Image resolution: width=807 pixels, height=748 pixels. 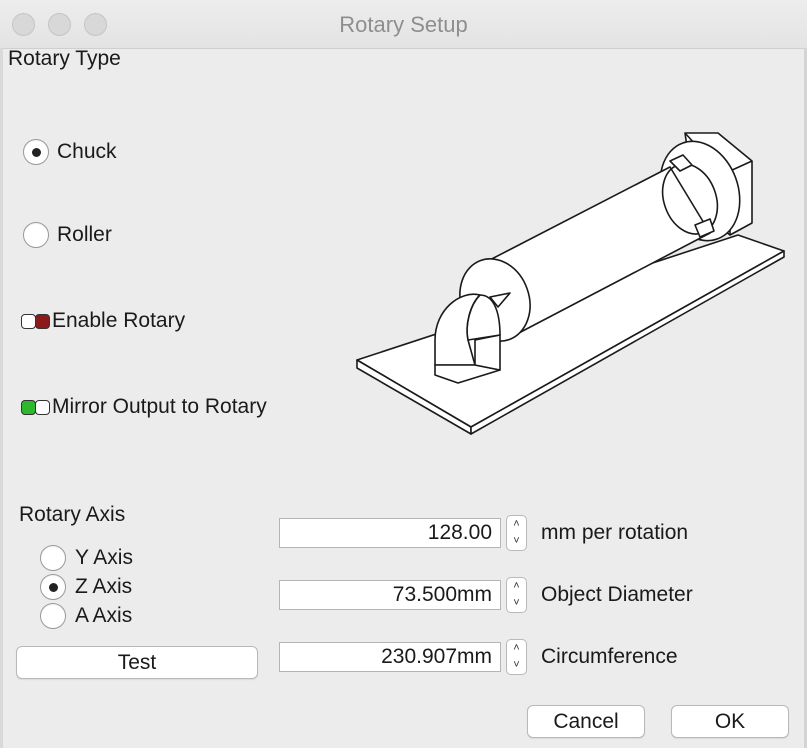 What do you see at coordinates (64, 58) in the screenshot?
I see `rotary-type-heading: Rotary Type` at bounding box center [64, 58].